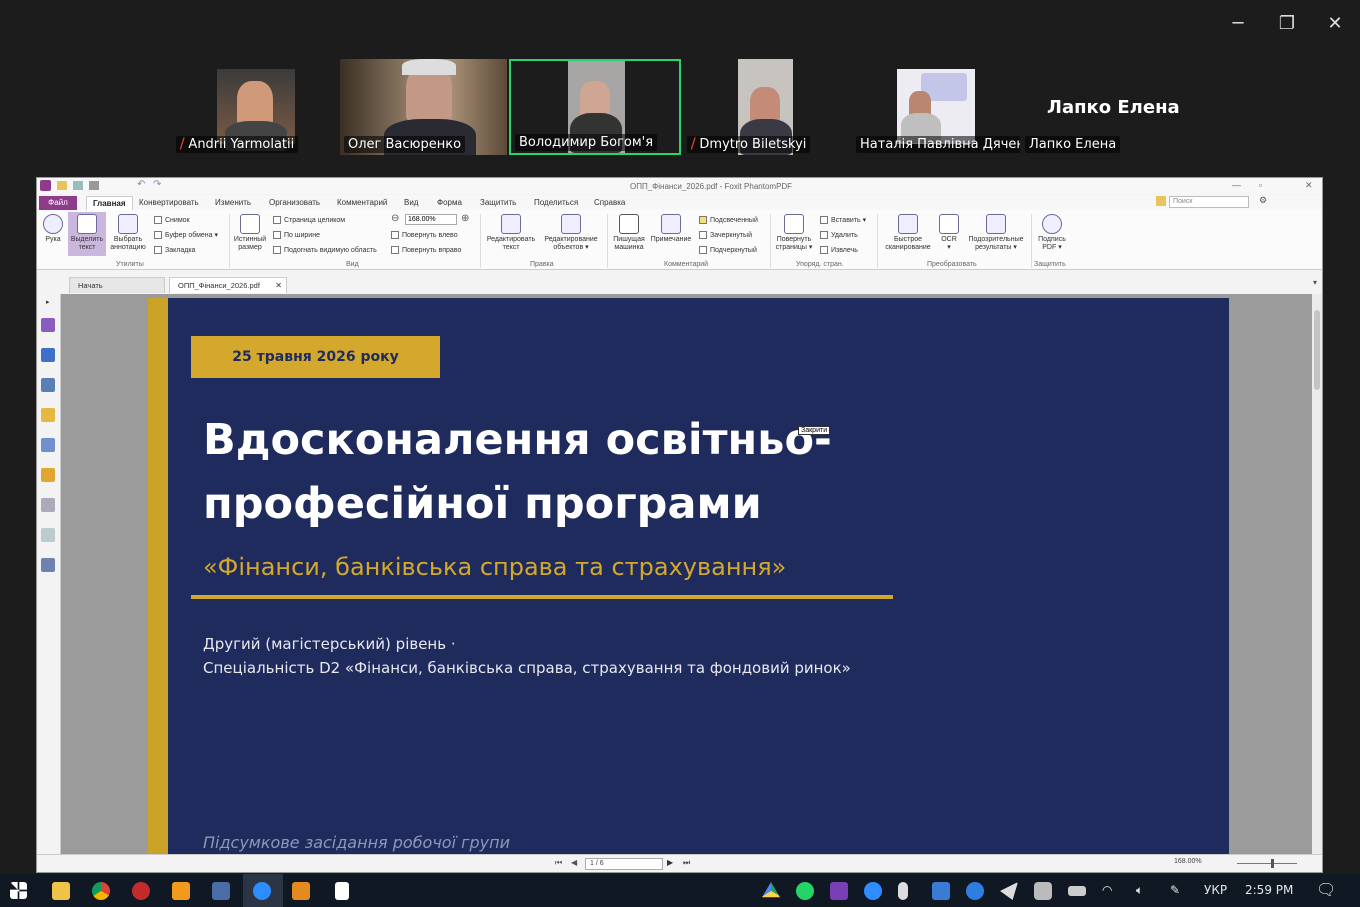 Image resolution: width=1360 pixels, height=907 pixels. Describe the element at coordinates (157, 184) in the screenshot. I see `redo-icon: ↷` at that location.